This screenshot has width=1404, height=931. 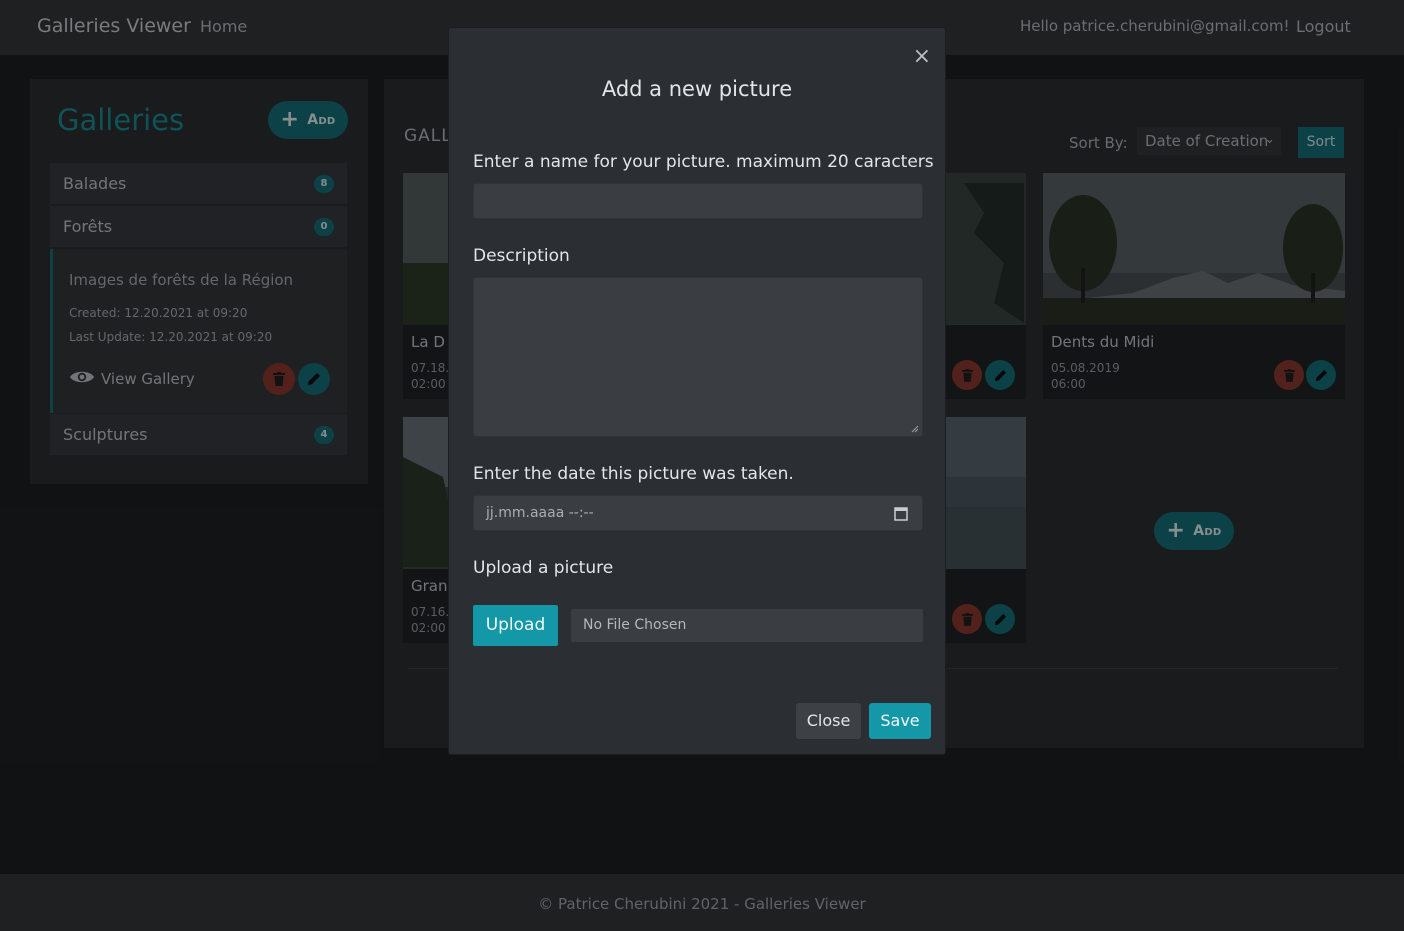 I want to click on upload-button: Upload, so click(x=515, y=625).